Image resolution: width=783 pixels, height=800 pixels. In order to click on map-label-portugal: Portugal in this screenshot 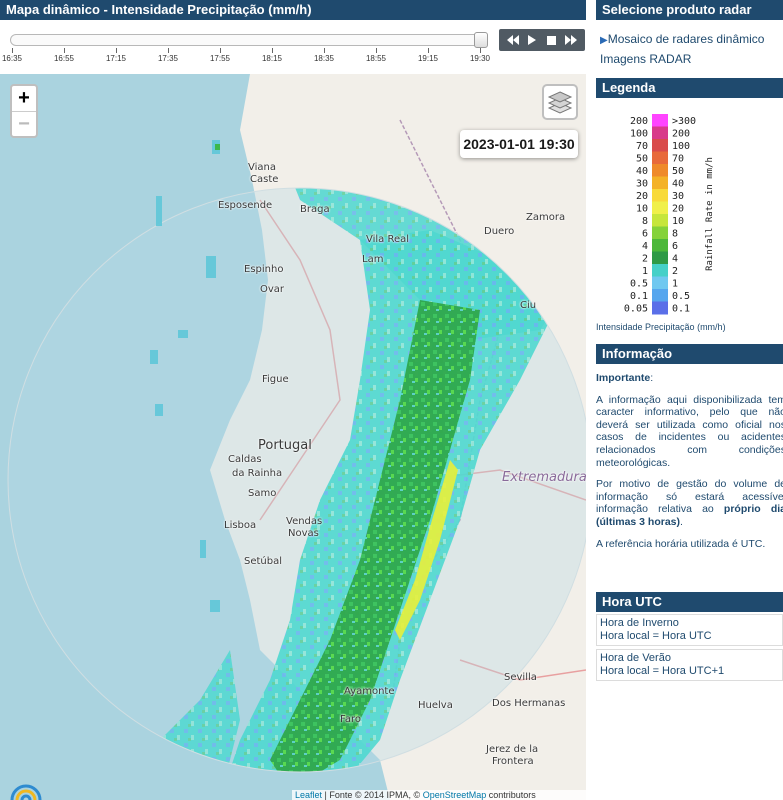, I will do `click(285, 445)`.